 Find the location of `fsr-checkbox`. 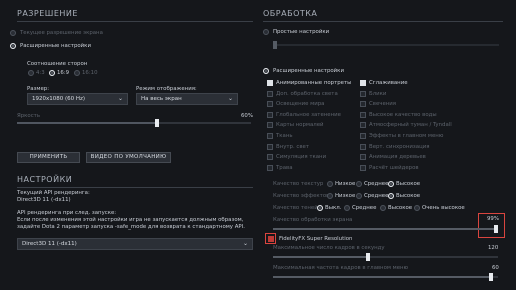

fsr-checkbox is located at coordinates (270, 238).